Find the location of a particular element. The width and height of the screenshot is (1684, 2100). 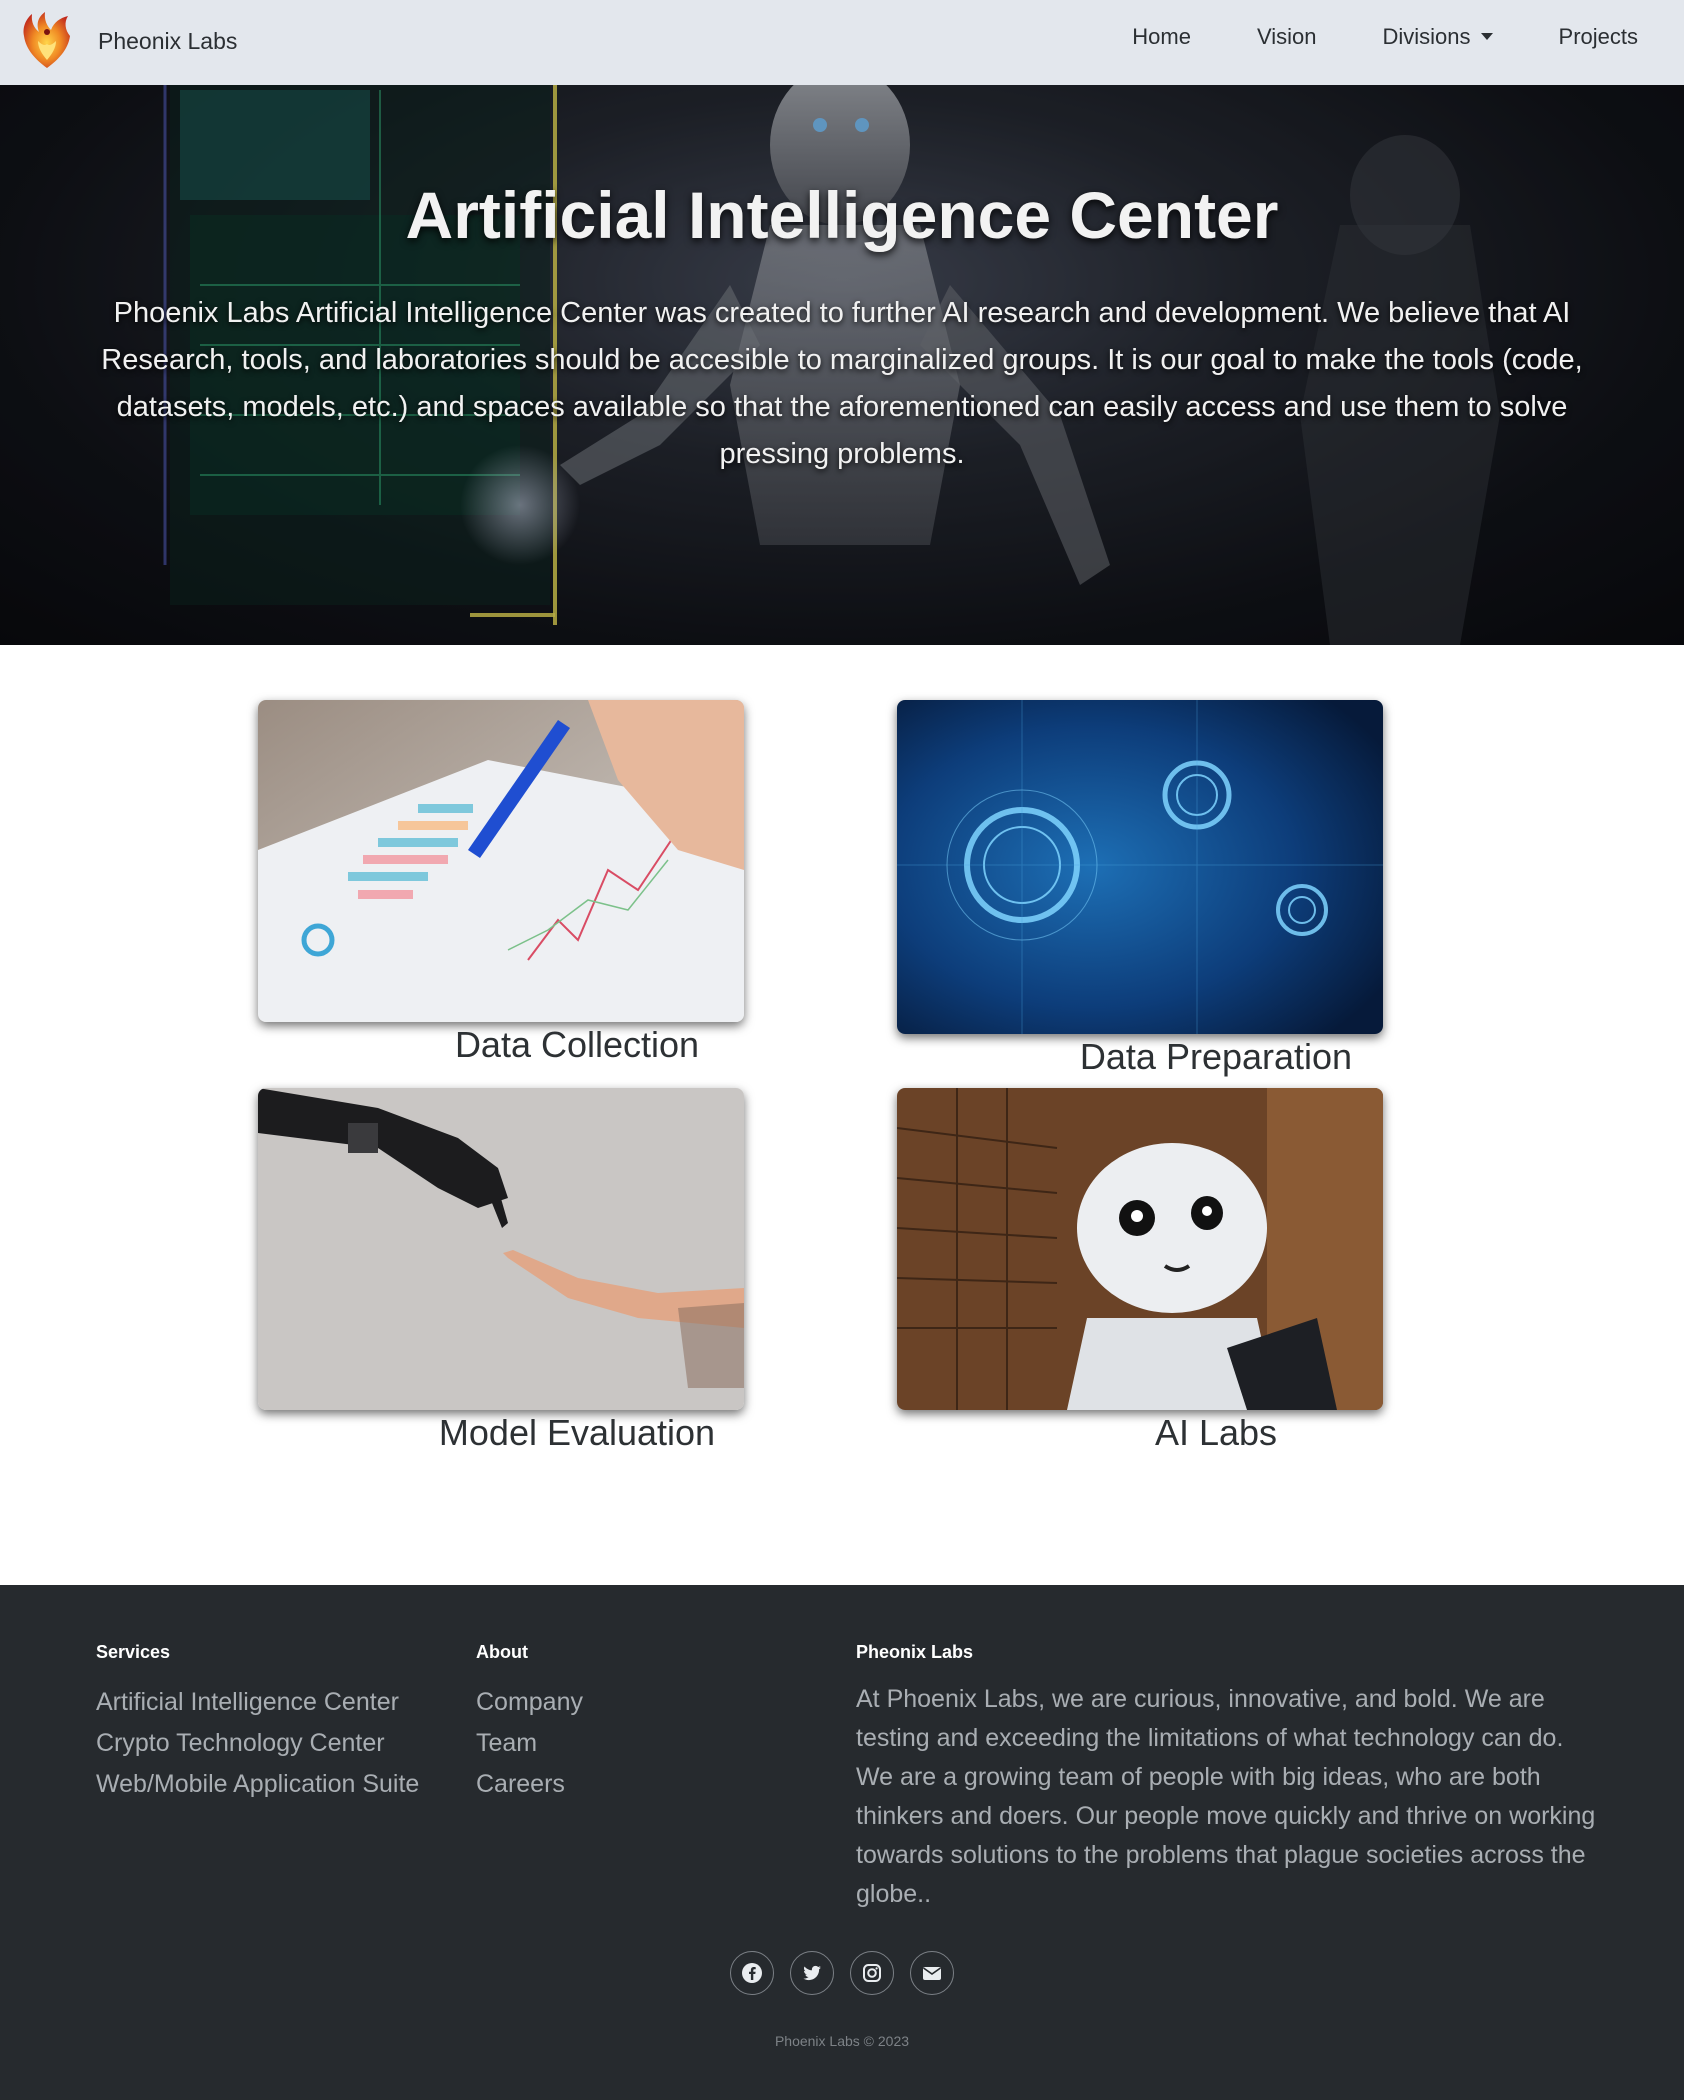

facebook-icon is located at coordinates (752, 1973).